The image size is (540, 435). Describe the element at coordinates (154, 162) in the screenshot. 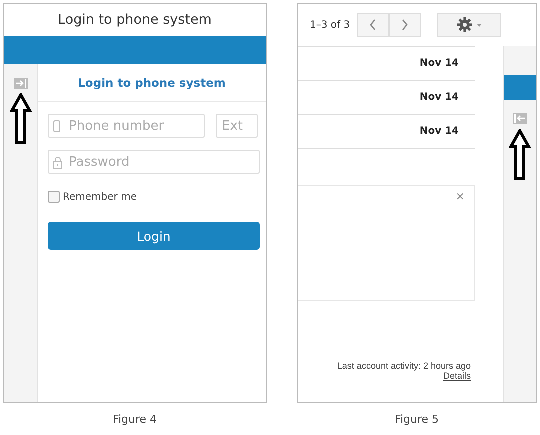

I see `password-input-field: Password` at that location.